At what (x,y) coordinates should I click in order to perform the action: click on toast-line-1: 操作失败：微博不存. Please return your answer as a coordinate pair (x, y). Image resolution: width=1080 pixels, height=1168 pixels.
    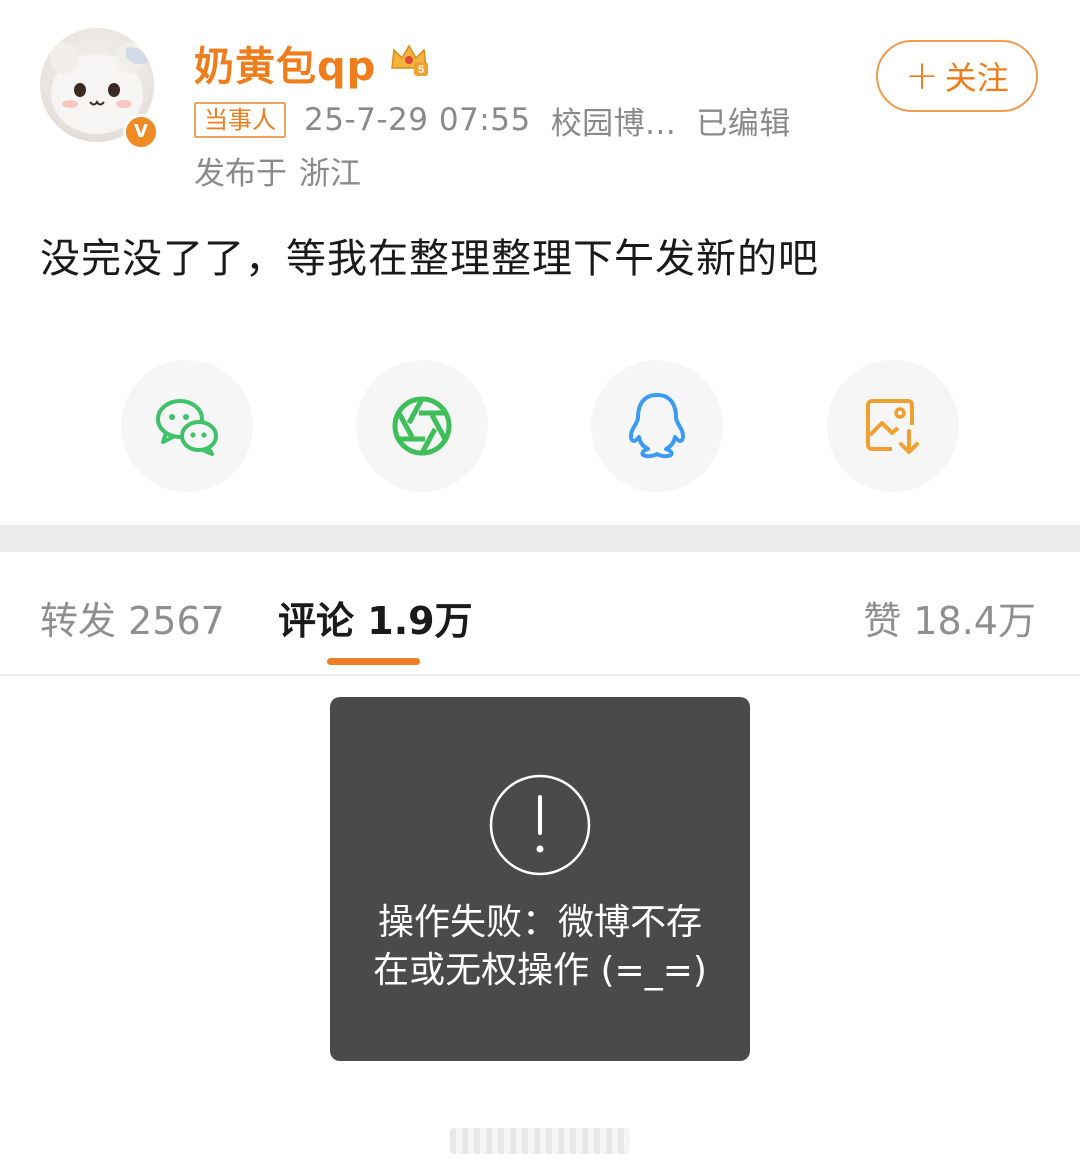
    Looking at the image, I should click on (539, 922).